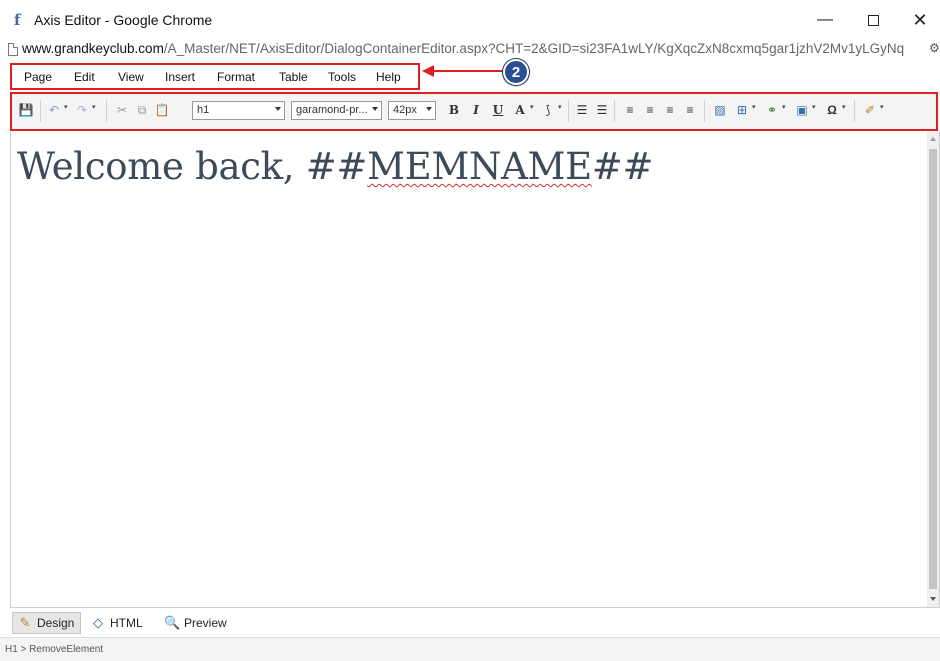  I want to click on menu-edit: Edit, so click(84, 77).